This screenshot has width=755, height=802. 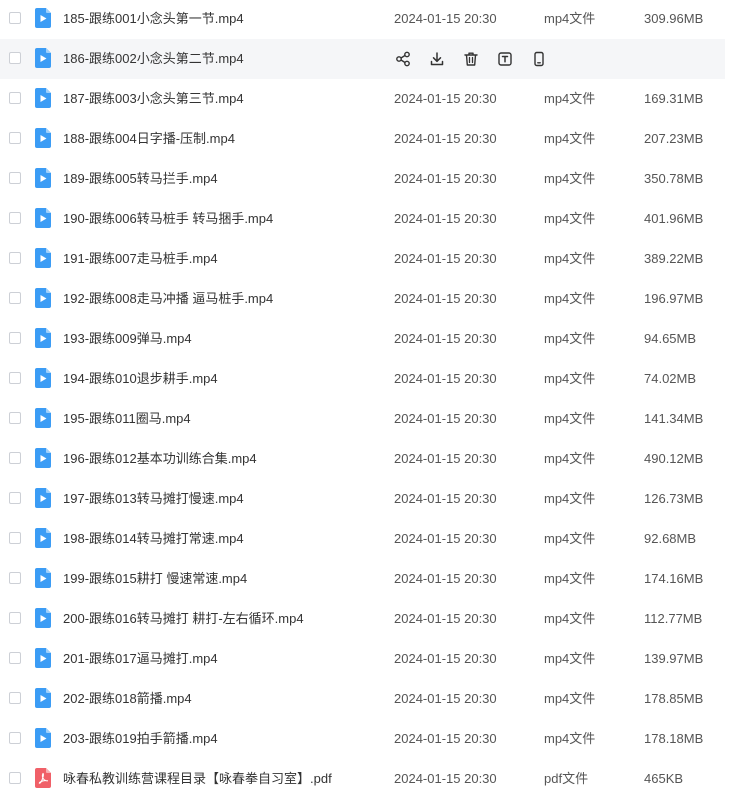 I want to click on file-name: 190-跟练006转马桩手 转马捆手.mp4, so click(x=168, y=219).